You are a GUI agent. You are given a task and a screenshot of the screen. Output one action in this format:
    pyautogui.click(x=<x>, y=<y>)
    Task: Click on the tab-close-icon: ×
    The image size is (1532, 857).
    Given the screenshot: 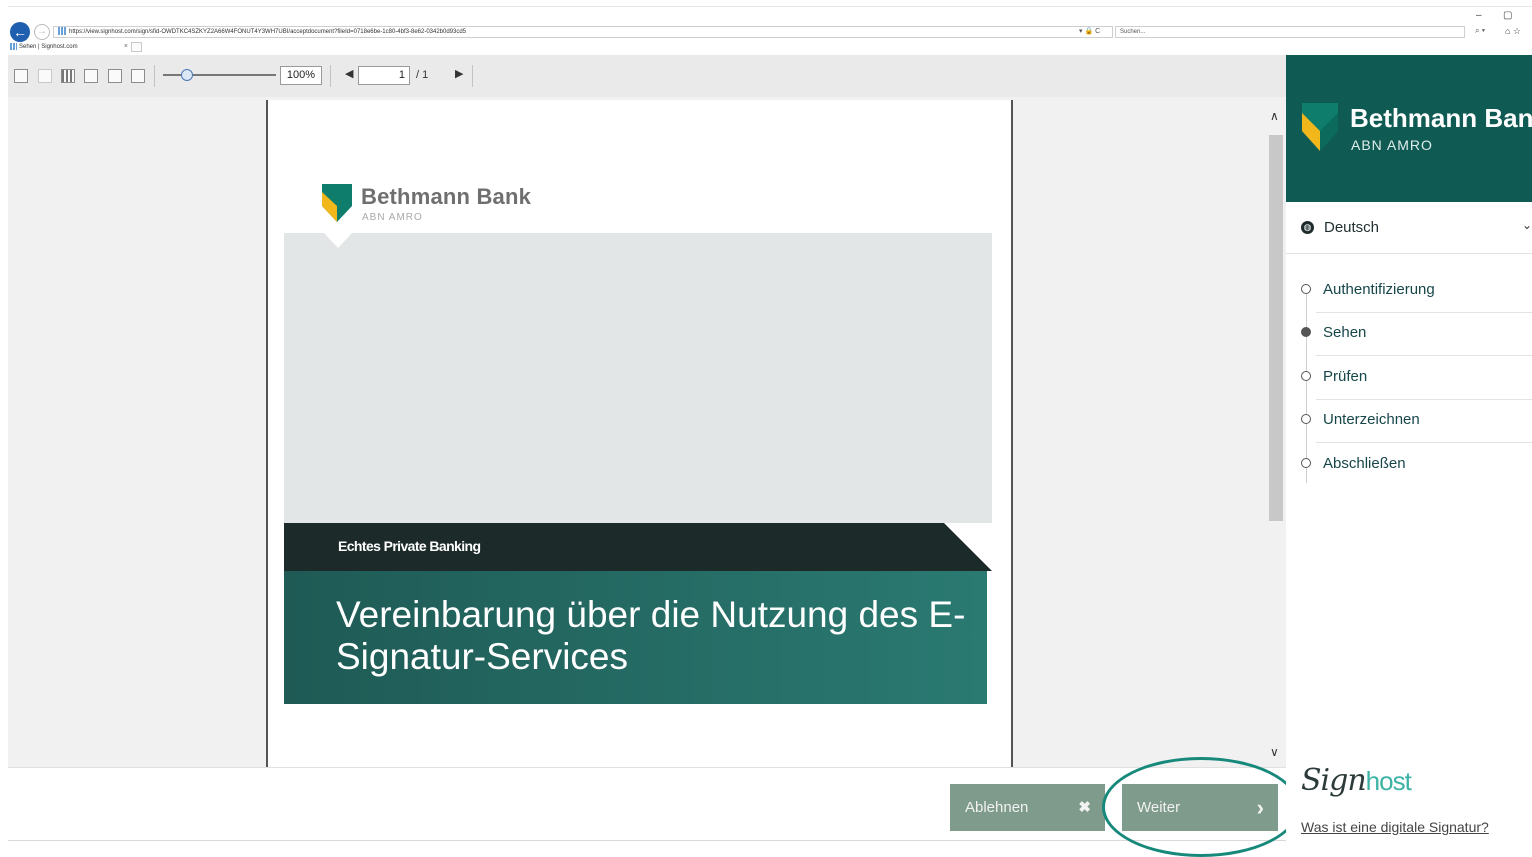 What is the action you would take?
    pyautogui.click(x=126, y=47)
    